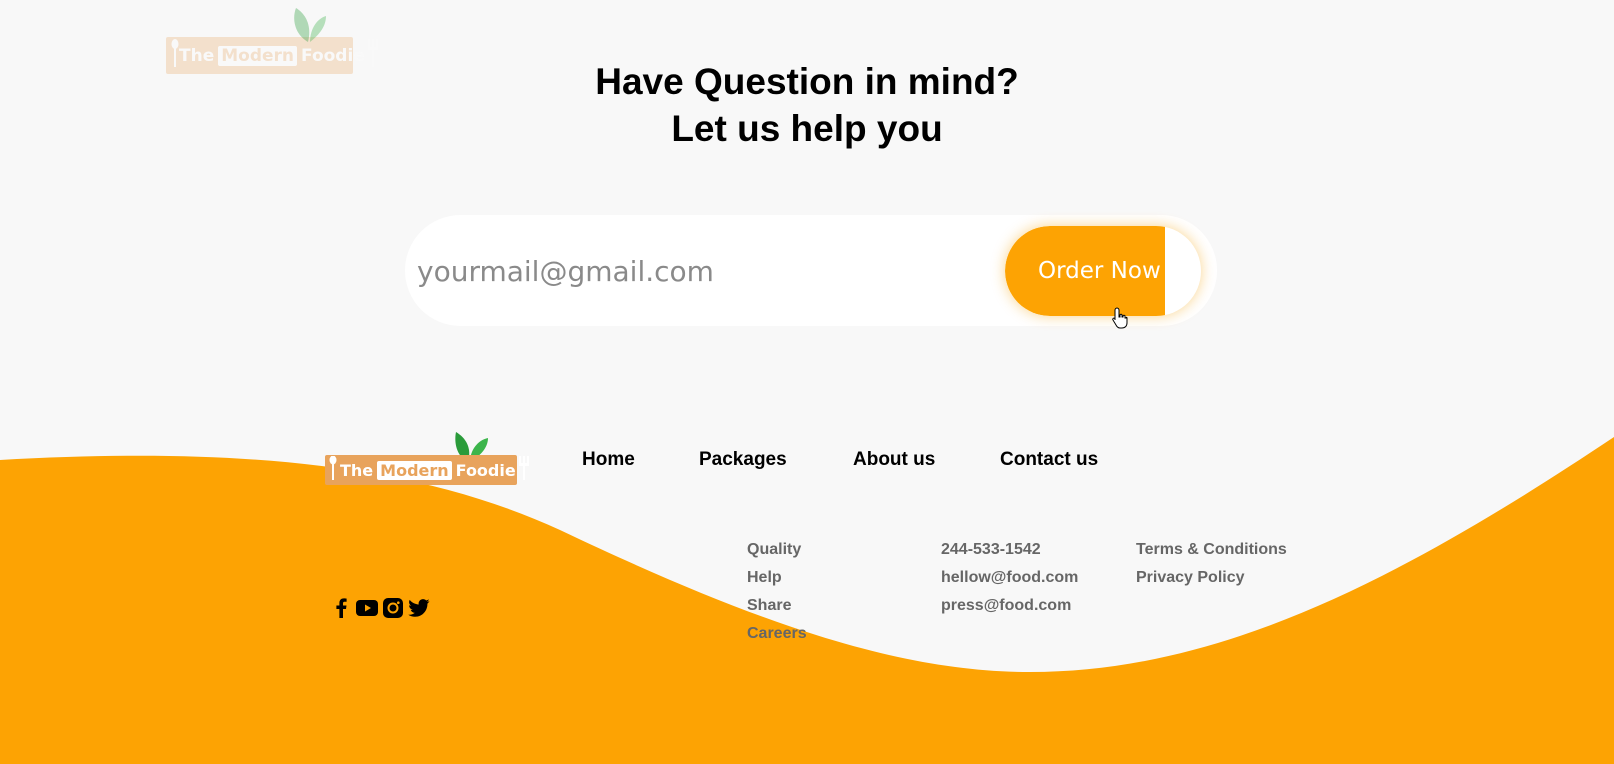 The image size is (1614, 764). I want to click on order-button-label: Order Now, so click(1099, 271).